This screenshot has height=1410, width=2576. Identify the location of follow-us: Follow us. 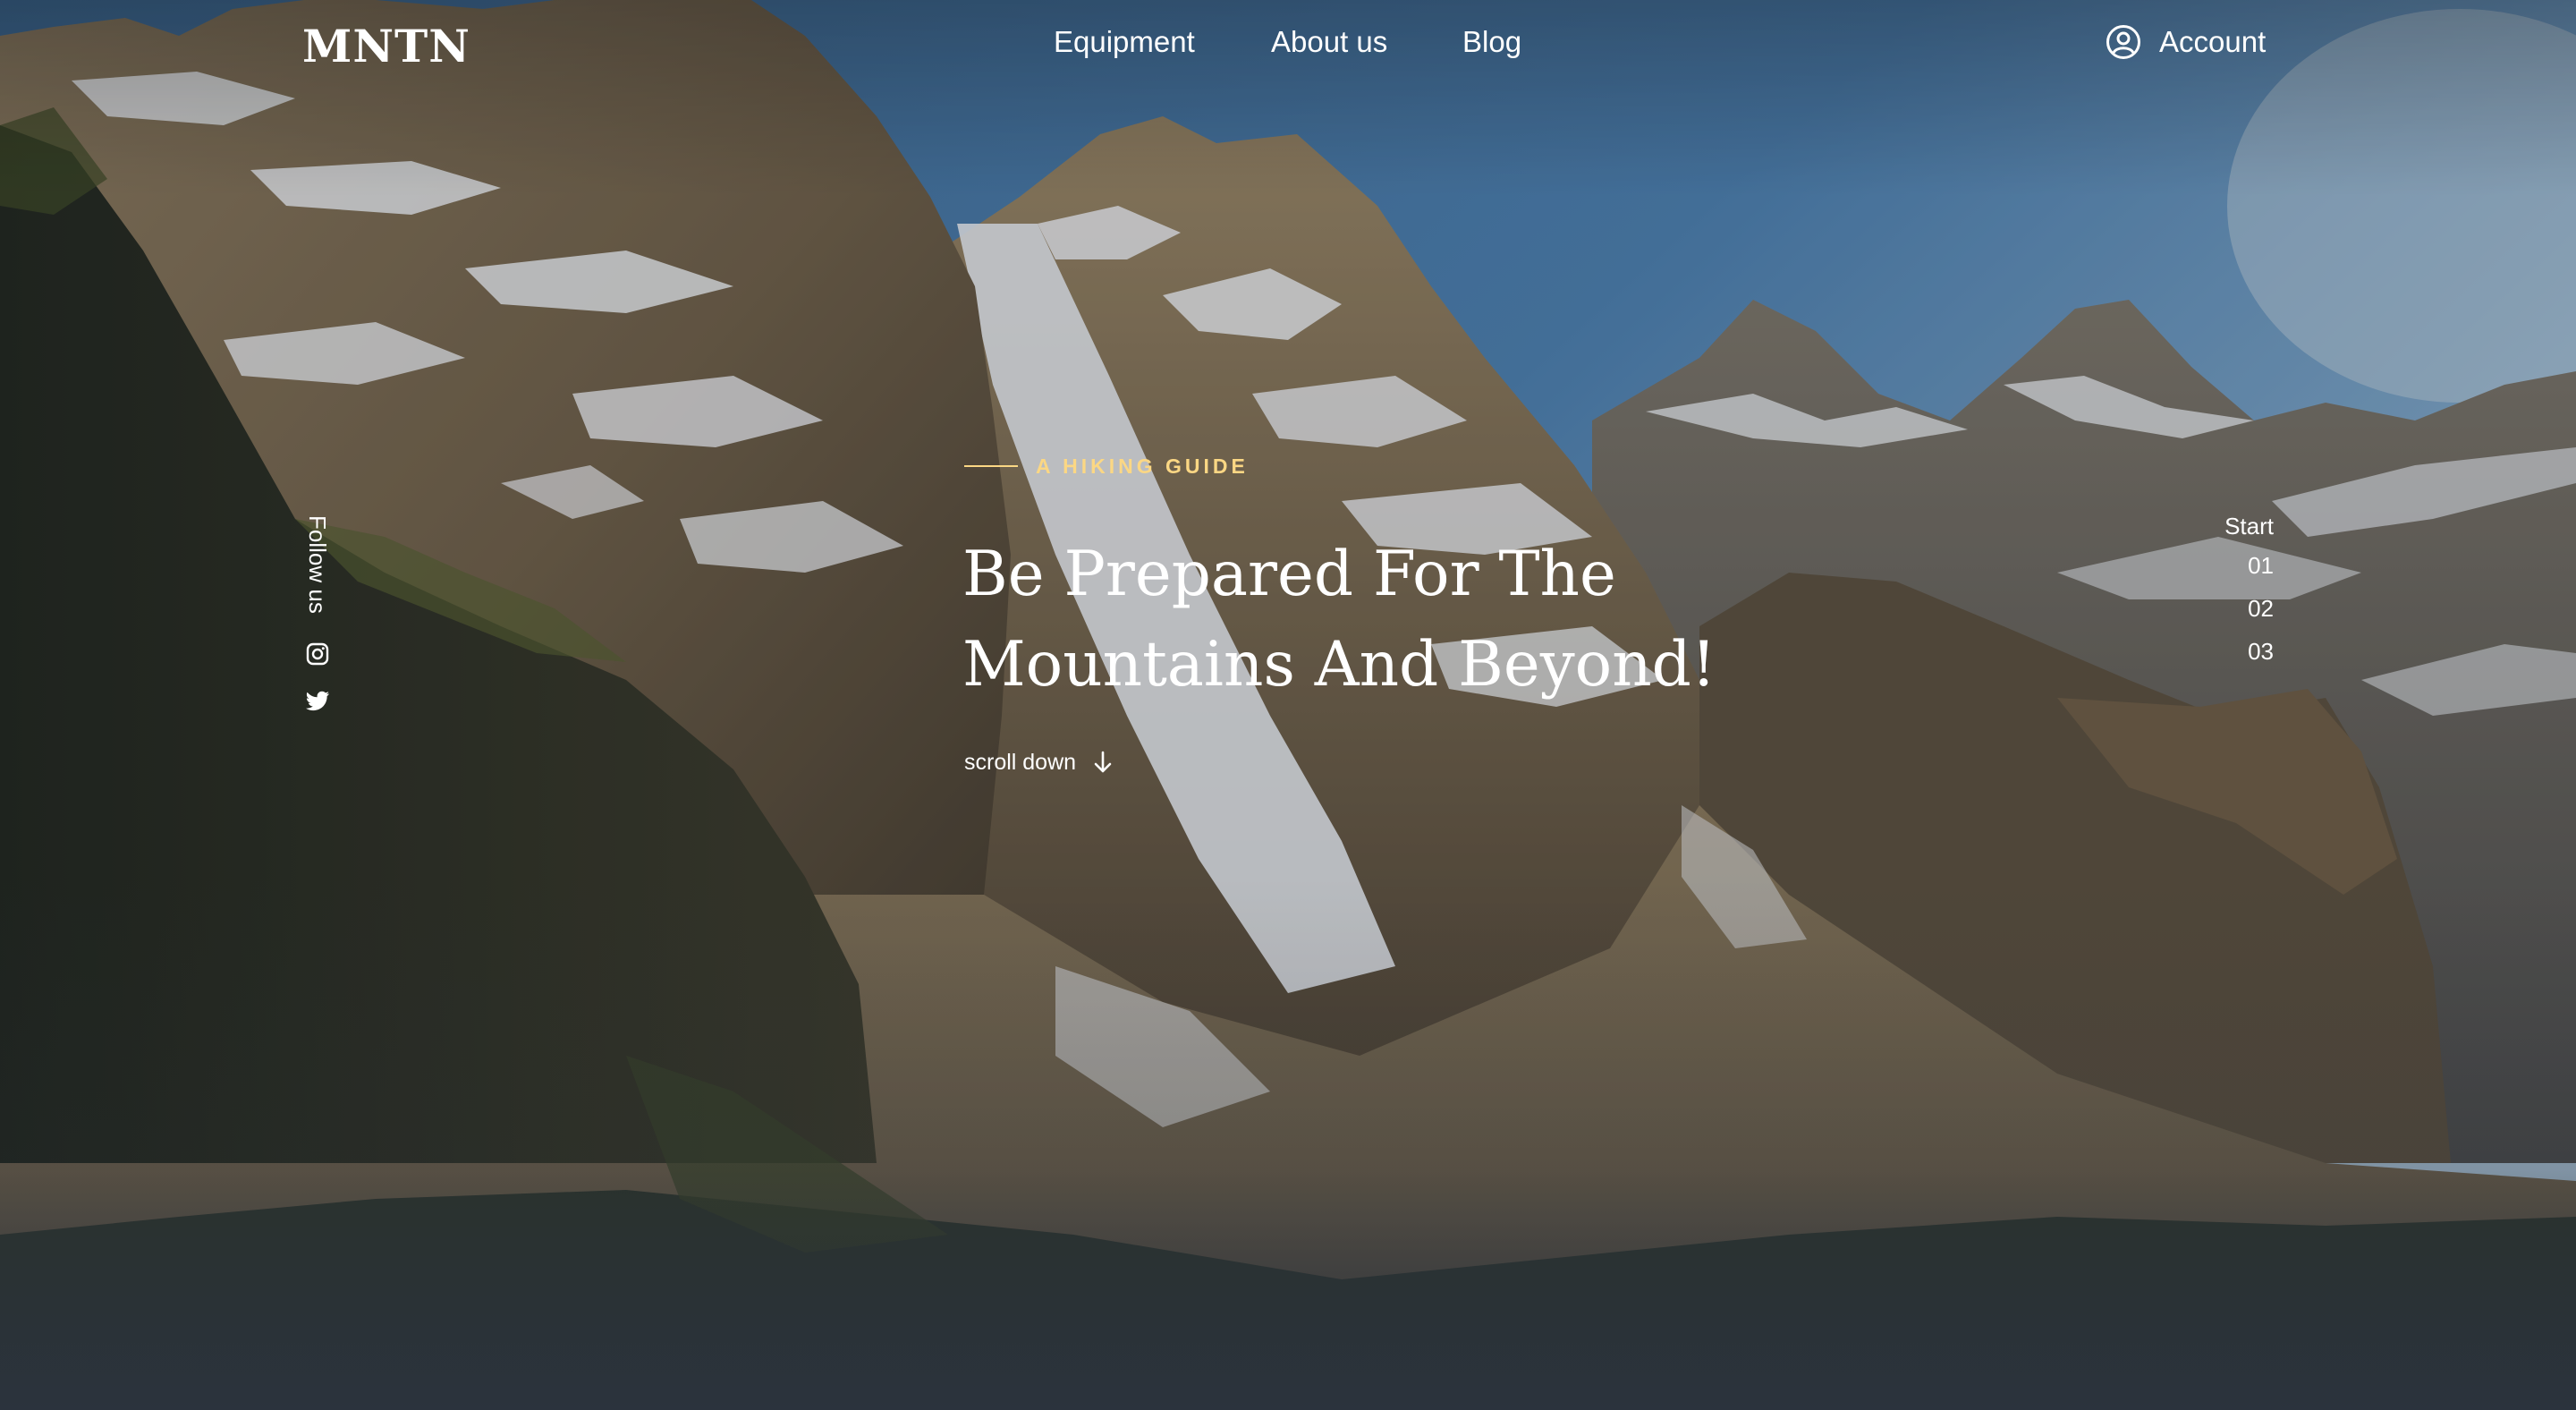
(317, 569).